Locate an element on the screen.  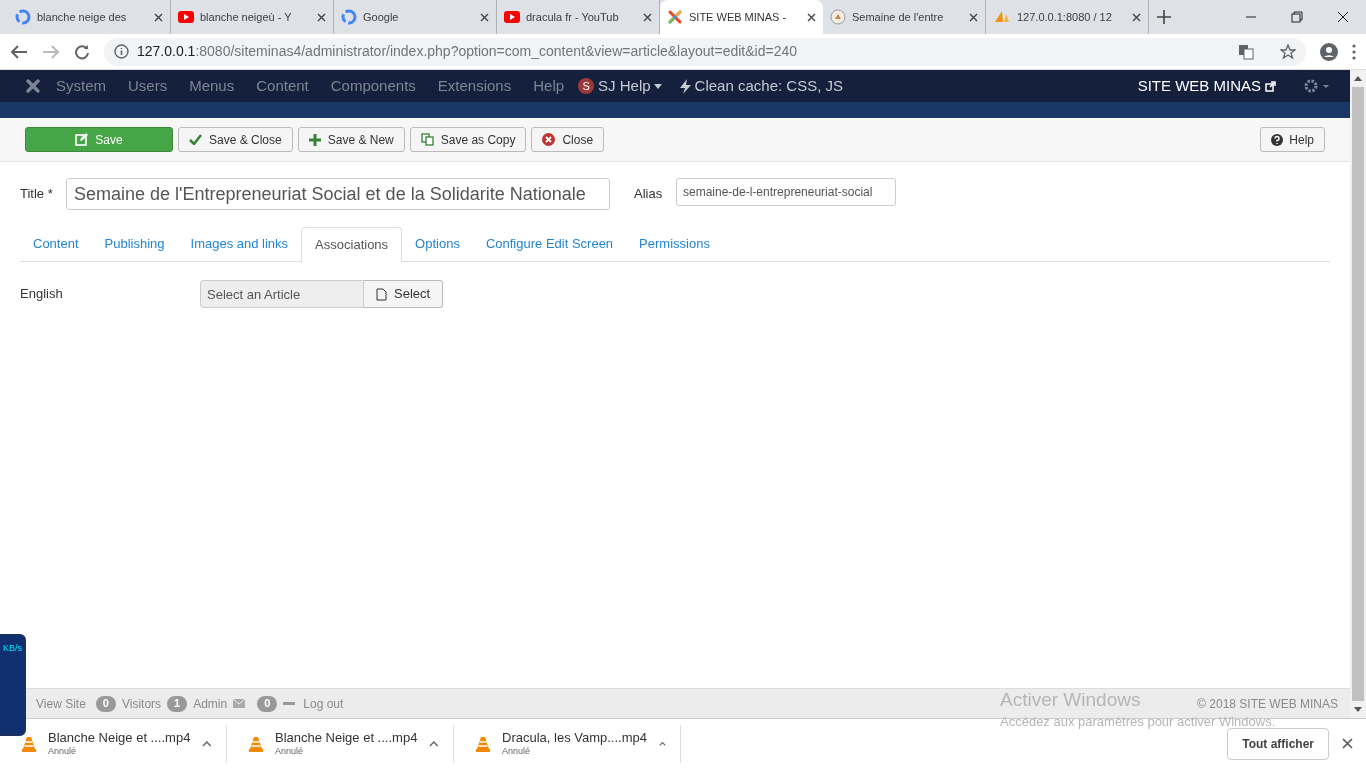
sj-help-menu: SJ Help is located at coordinates (630, 86).